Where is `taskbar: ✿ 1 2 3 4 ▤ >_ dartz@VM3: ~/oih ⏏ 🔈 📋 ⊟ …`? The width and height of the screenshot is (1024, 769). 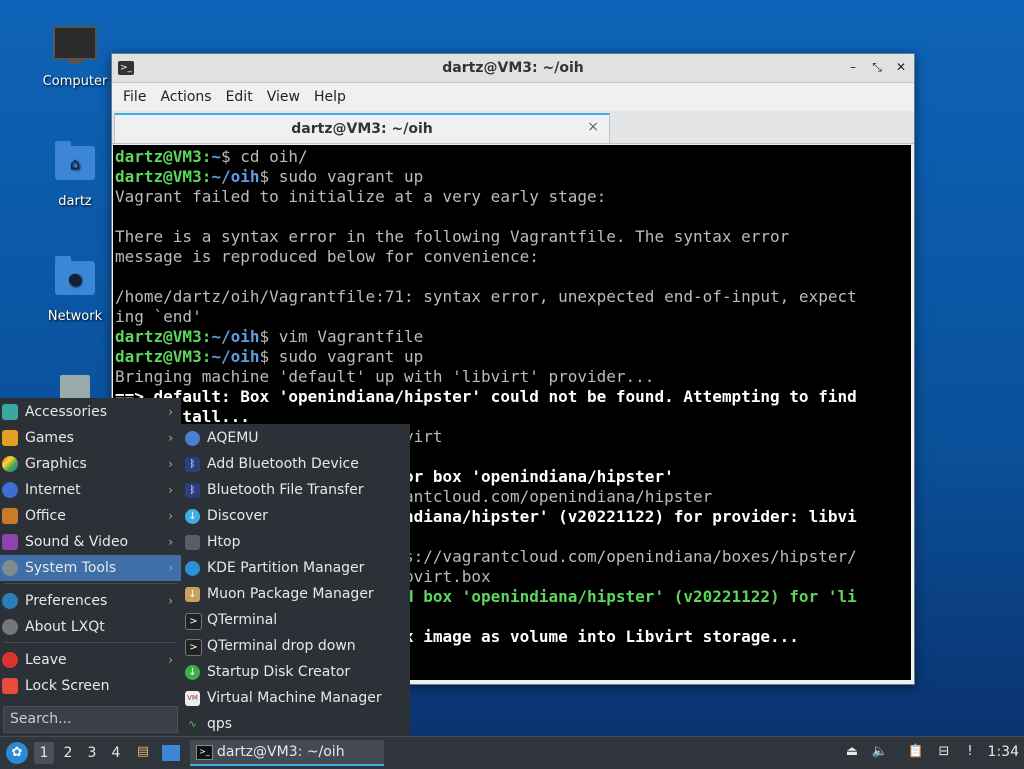 taskbar: ✿ 1 2 3 4 ▤ >_ dartz@VM3: ~/oih ⏏ 🔈 📋 ⊟ … is located at coordinates (512, 752).